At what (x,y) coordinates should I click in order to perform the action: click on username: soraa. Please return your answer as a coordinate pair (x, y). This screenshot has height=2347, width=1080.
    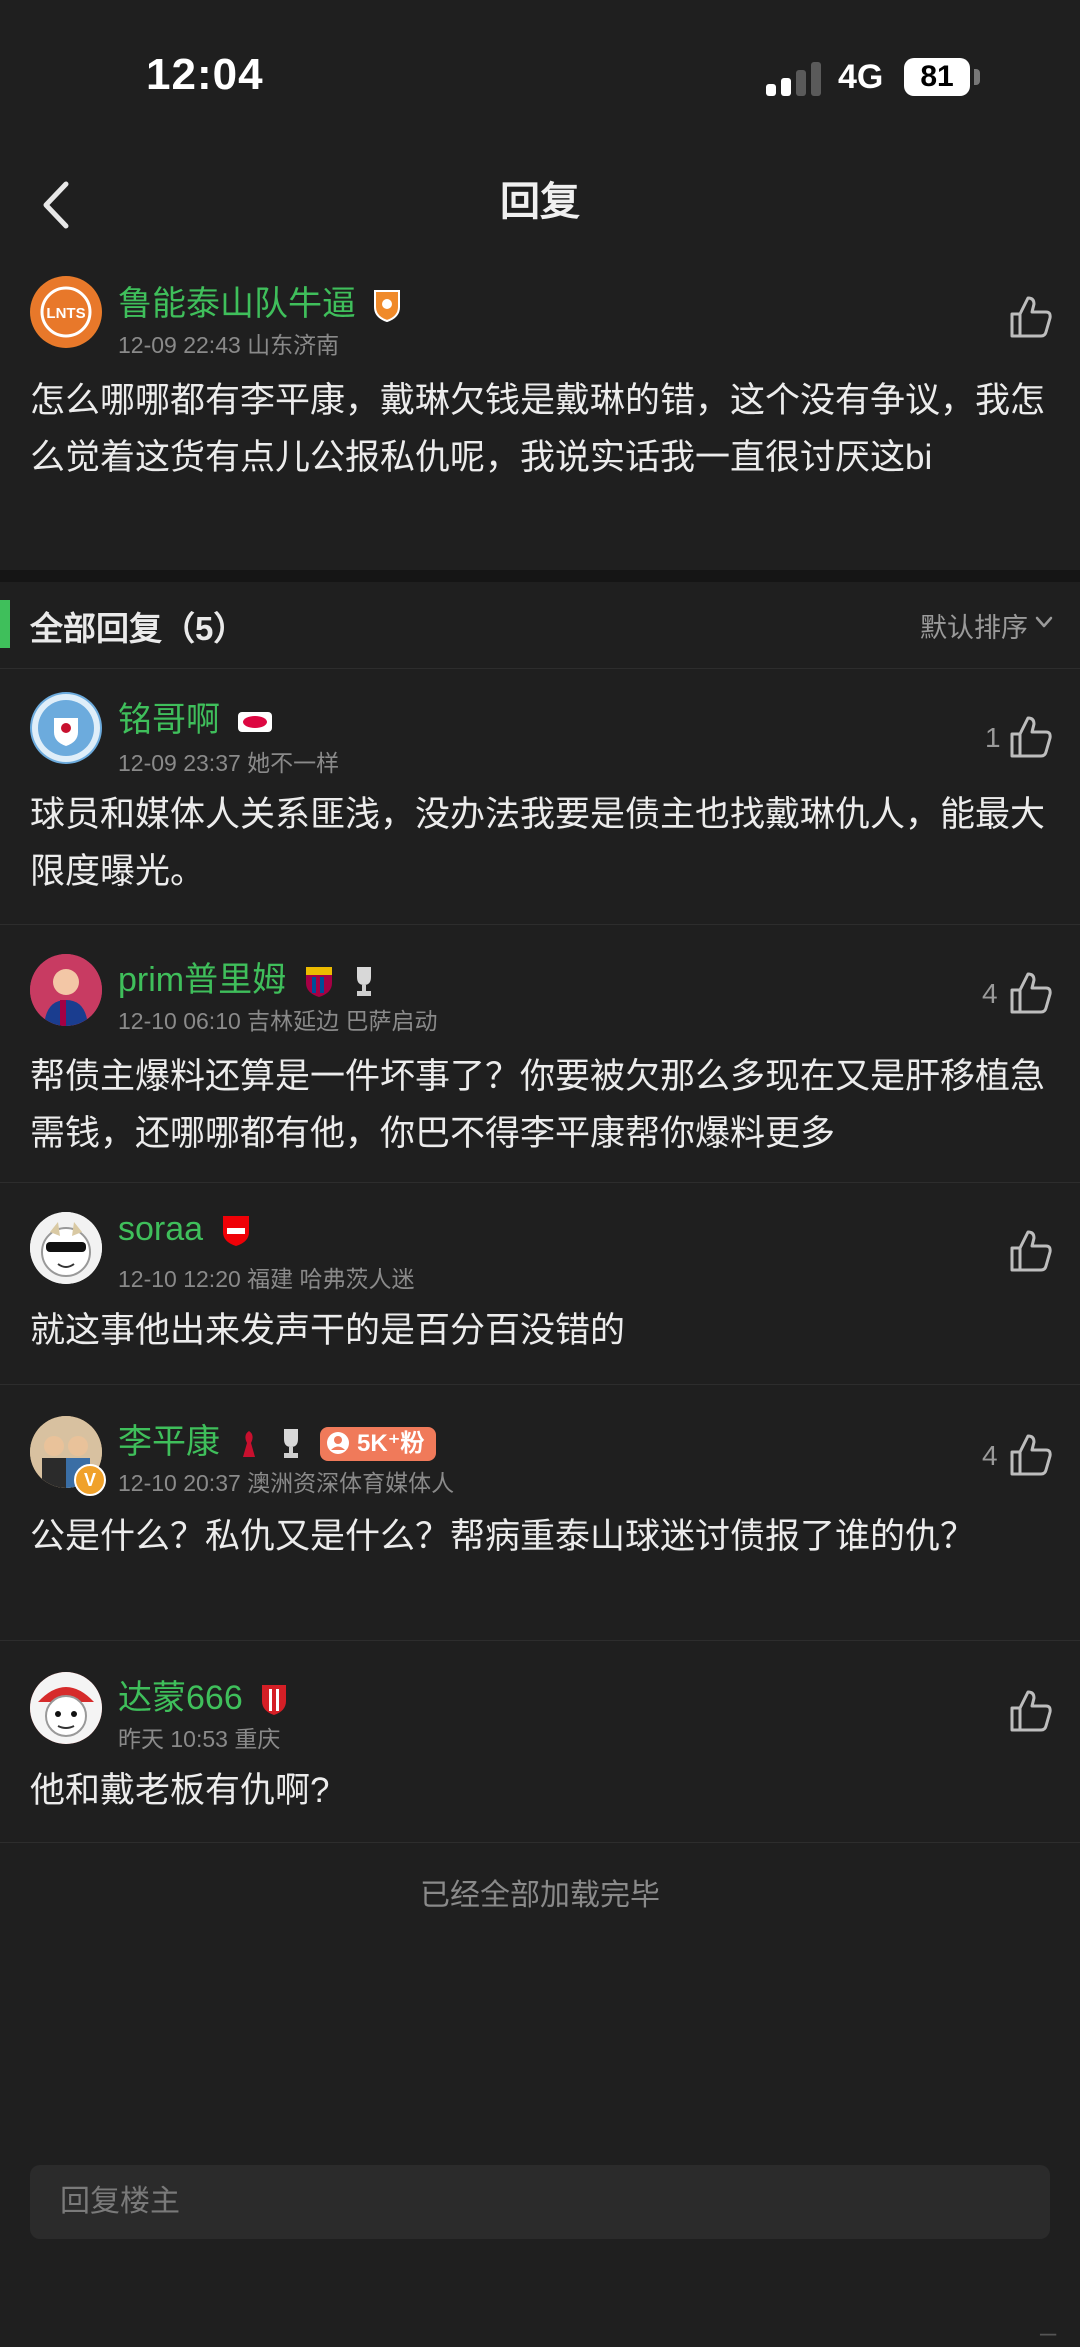
    Looking at the image, I should click on (184, 1229).